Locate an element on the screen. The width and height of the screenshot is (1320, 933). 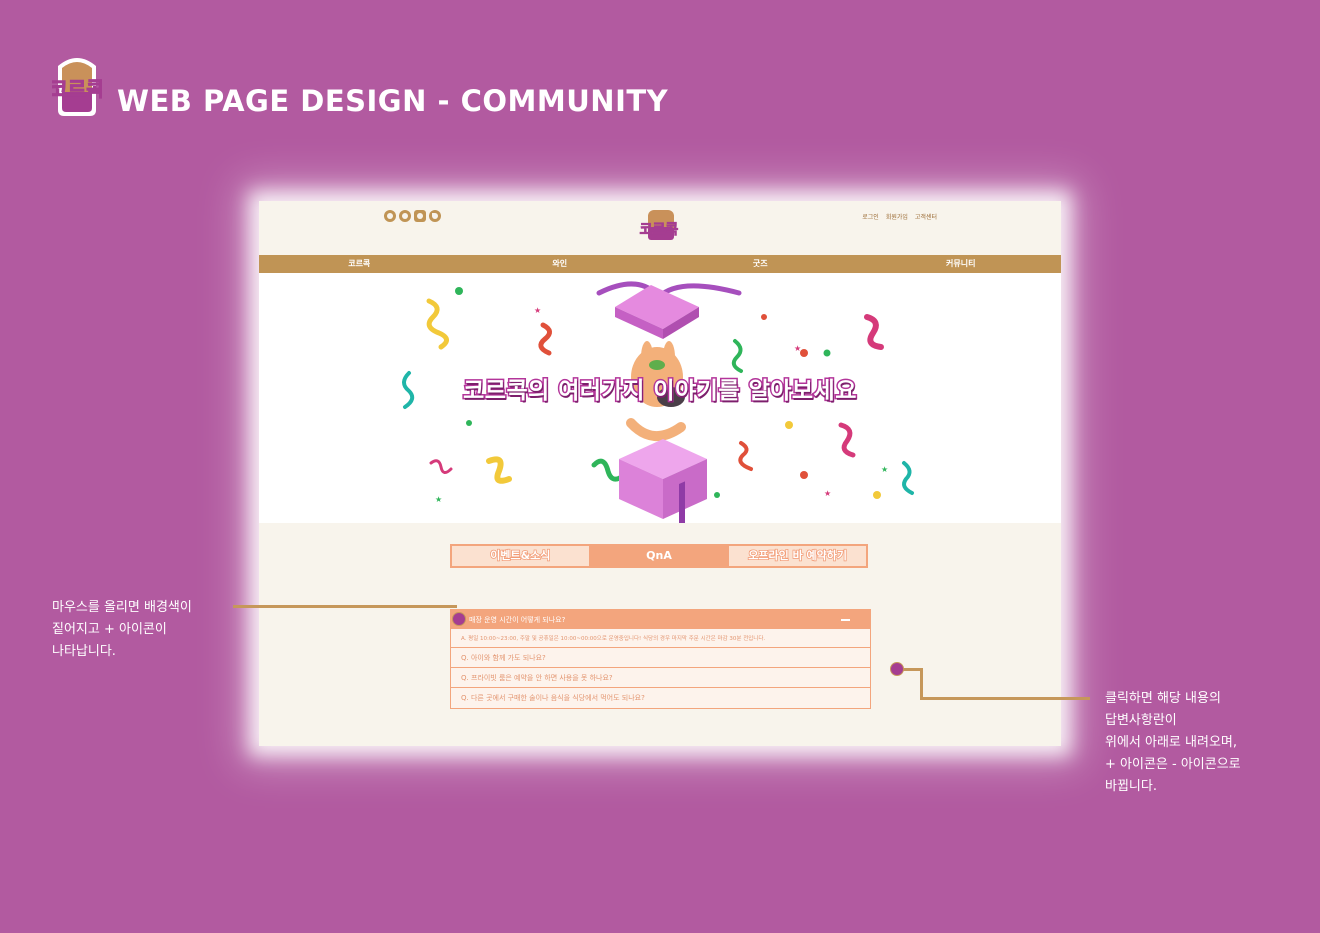
nav-item-community: 커뮤니티 is located at coordinates (961, 264).